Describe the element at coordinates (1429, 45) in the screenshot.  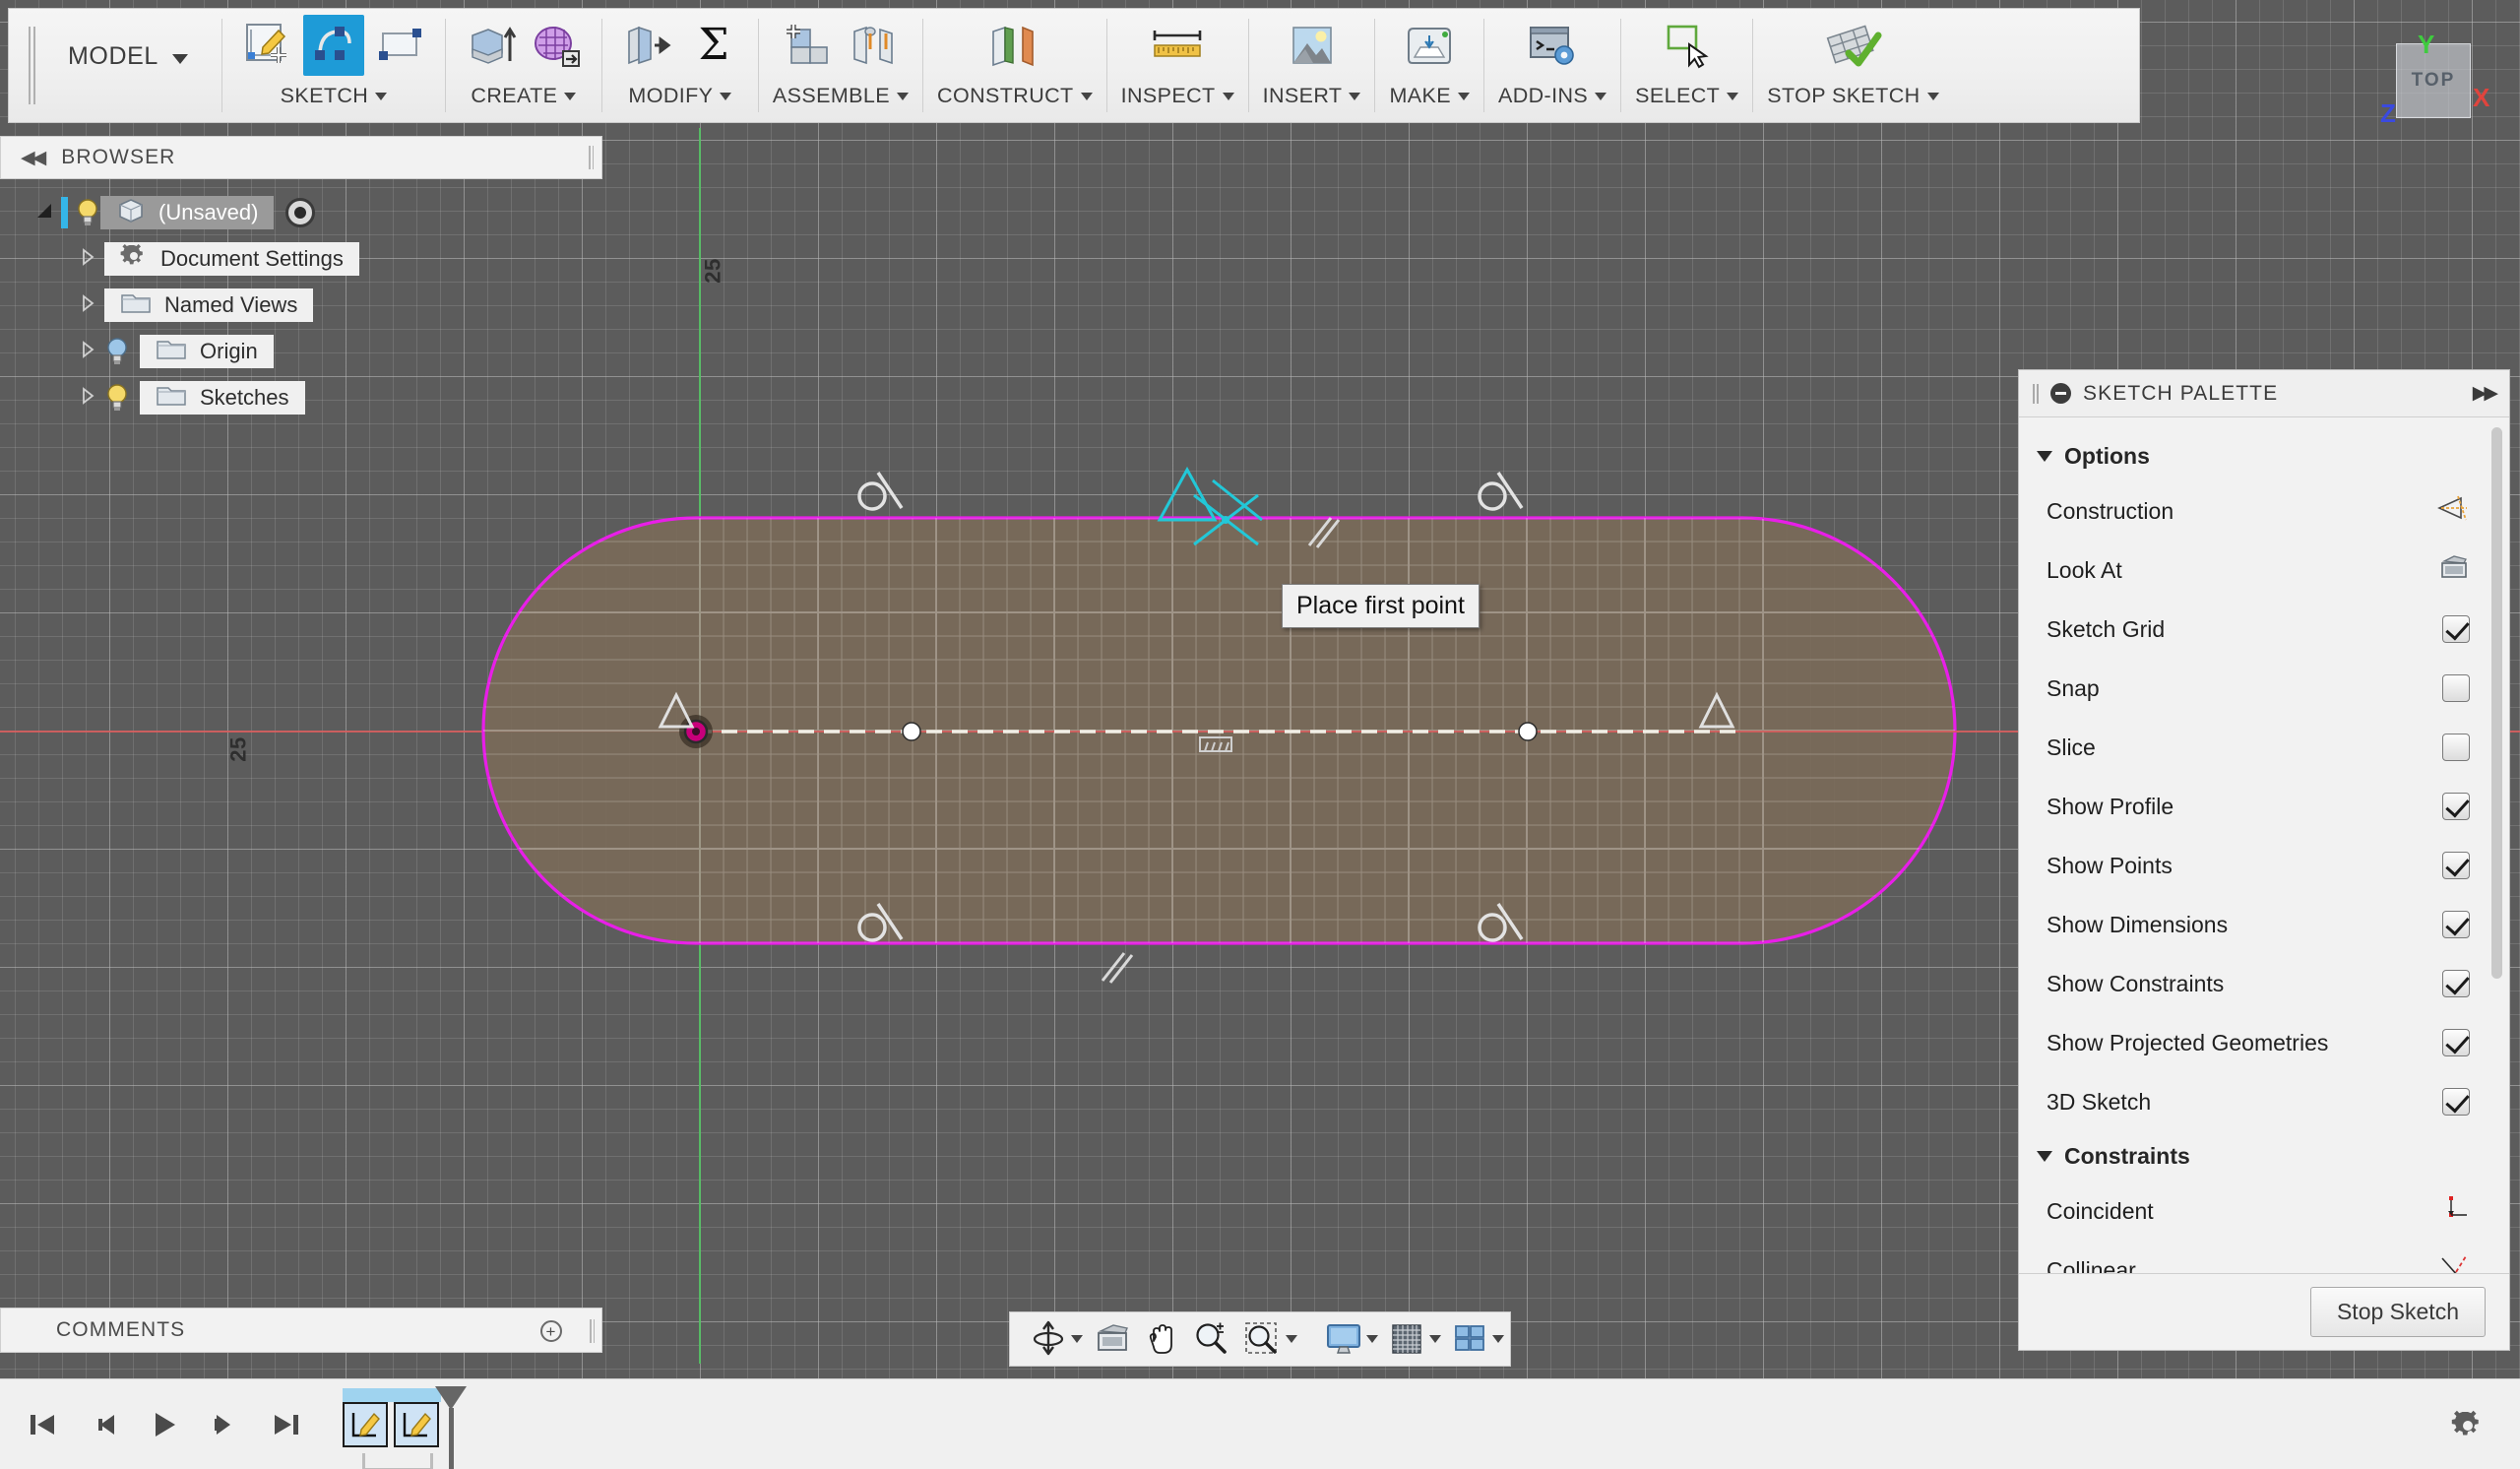
I see `3d-print-icon` at that location.